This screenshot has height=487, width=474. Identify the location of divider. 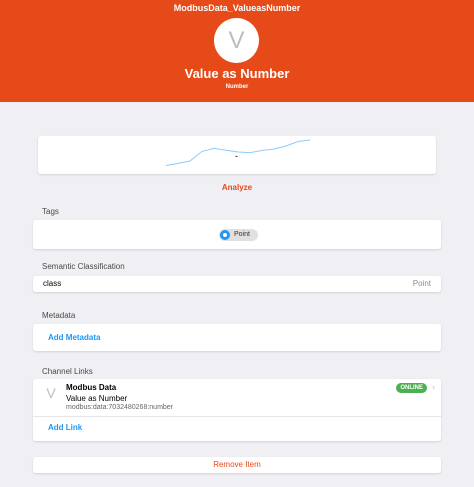
(237, 416).